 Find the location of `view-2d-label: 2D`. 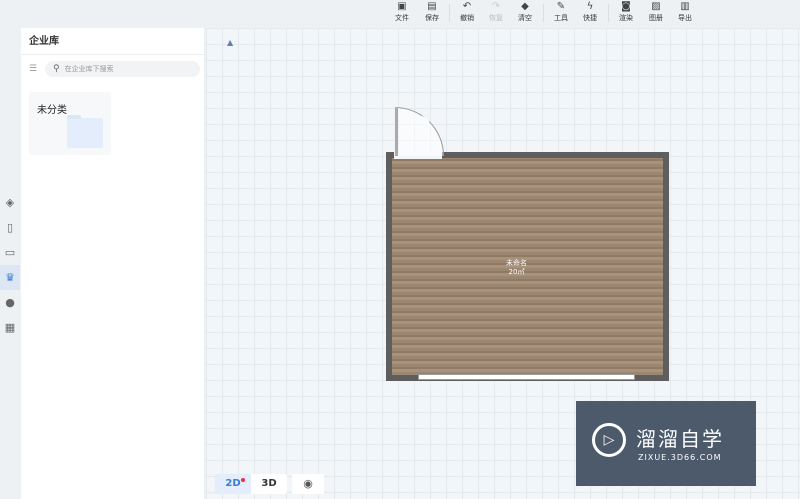

view-2d-label: 2D is located at coordinates (233, 483).